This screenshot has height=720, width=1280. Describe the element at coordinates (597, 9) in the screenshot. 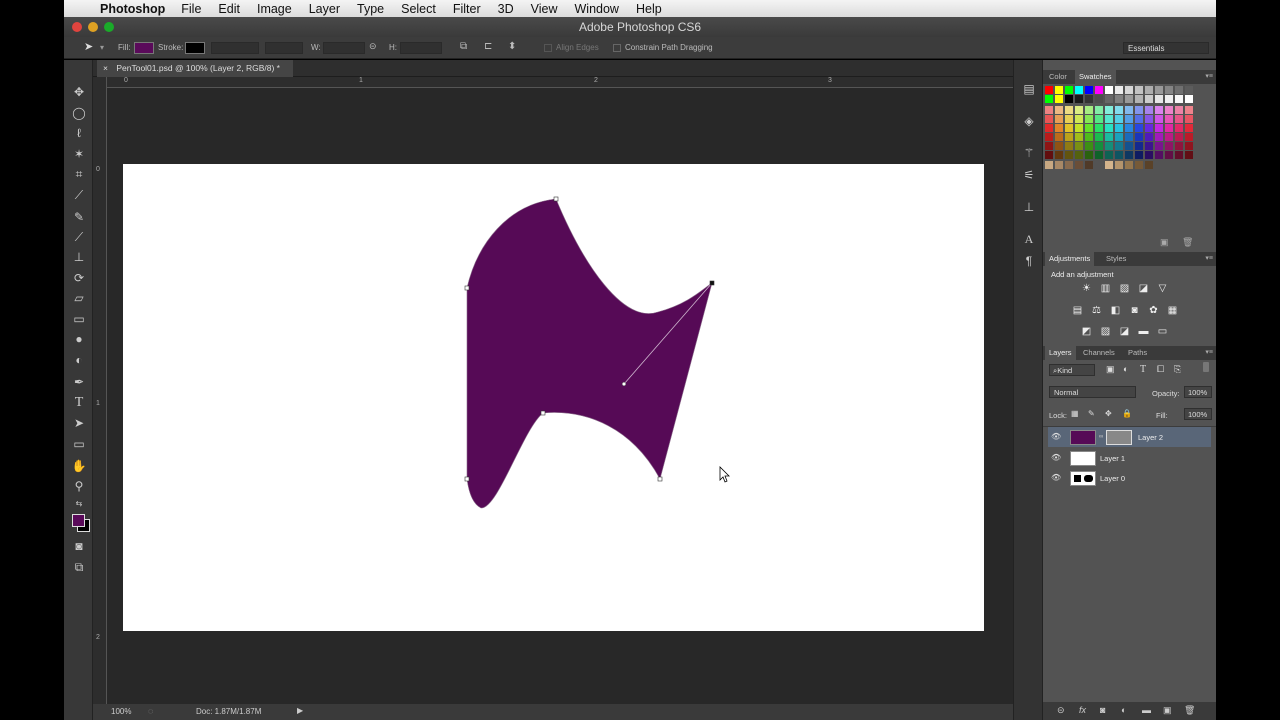

I see `menu-window: Window` at that location.